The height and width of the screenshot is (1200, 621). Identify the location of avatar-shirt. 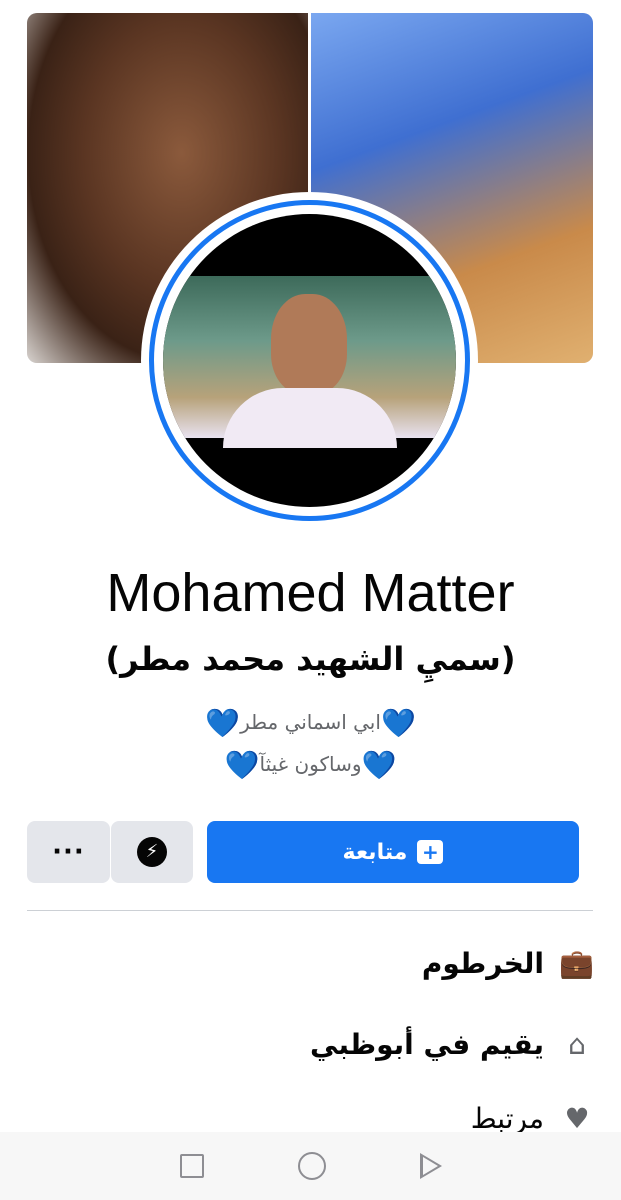
(310, 418).